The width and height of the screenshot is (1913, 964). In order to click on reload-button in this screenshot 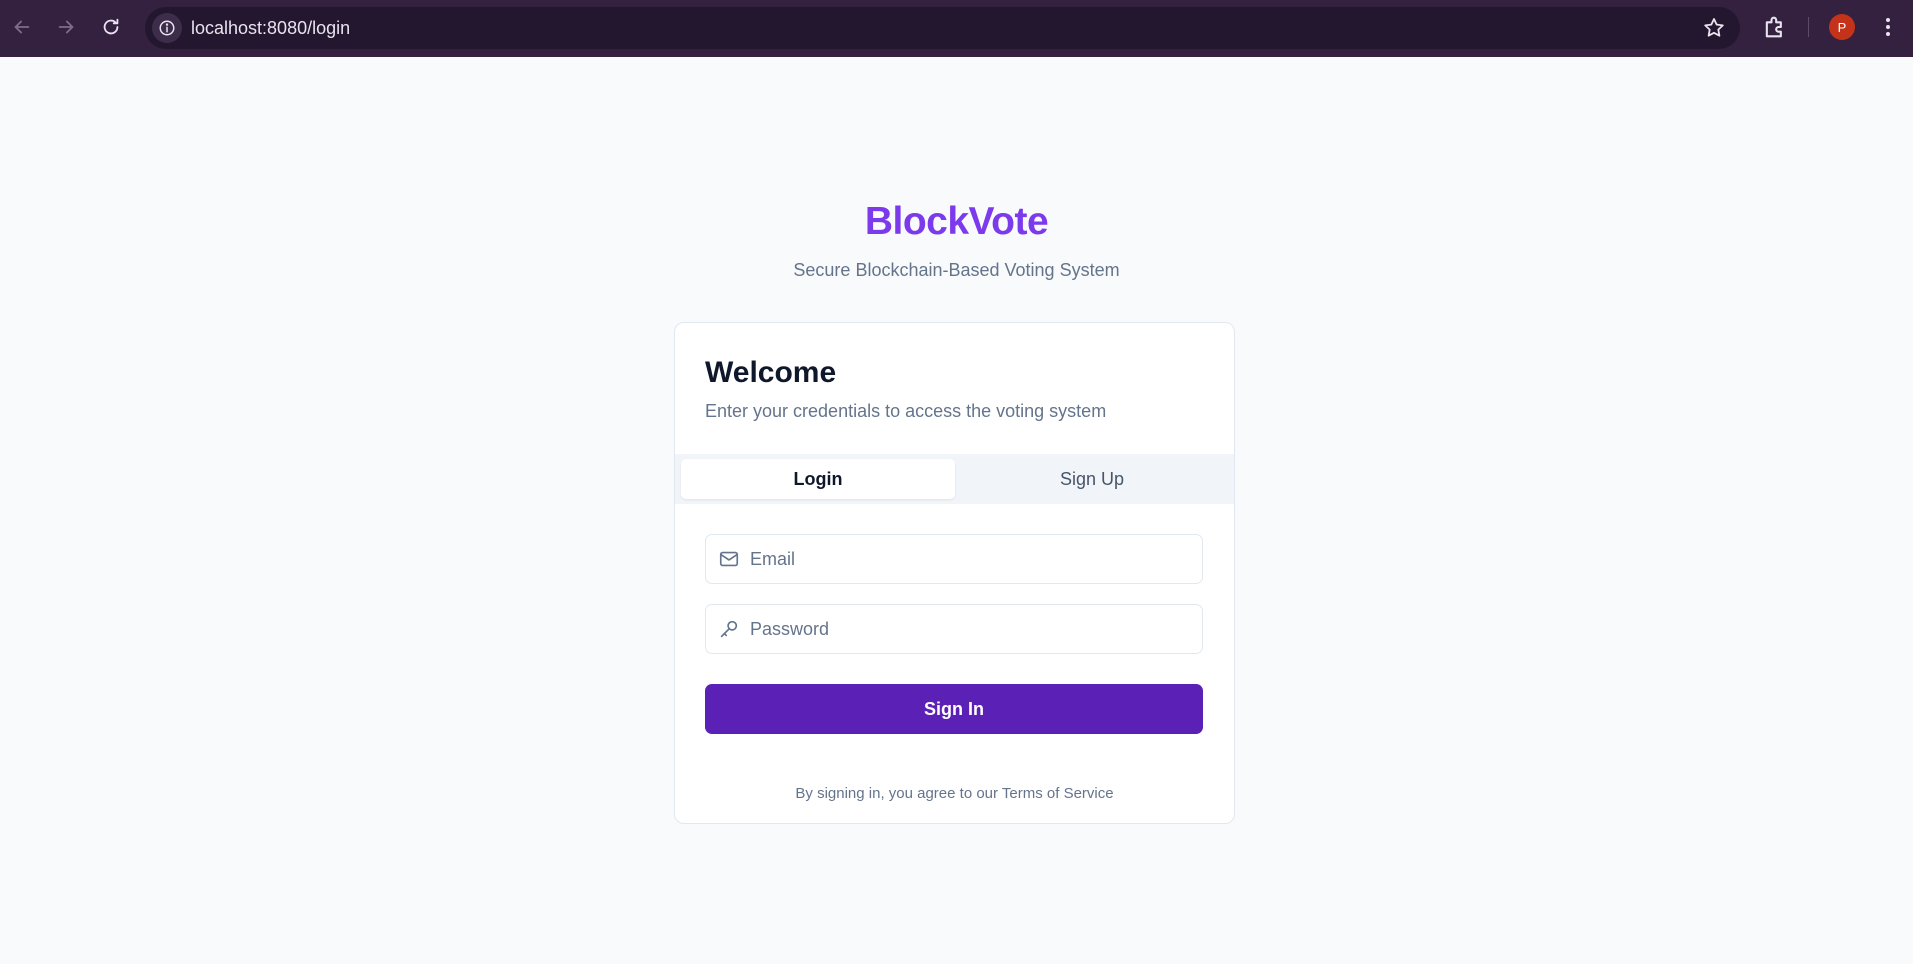, I will do `click(111, 27)`.